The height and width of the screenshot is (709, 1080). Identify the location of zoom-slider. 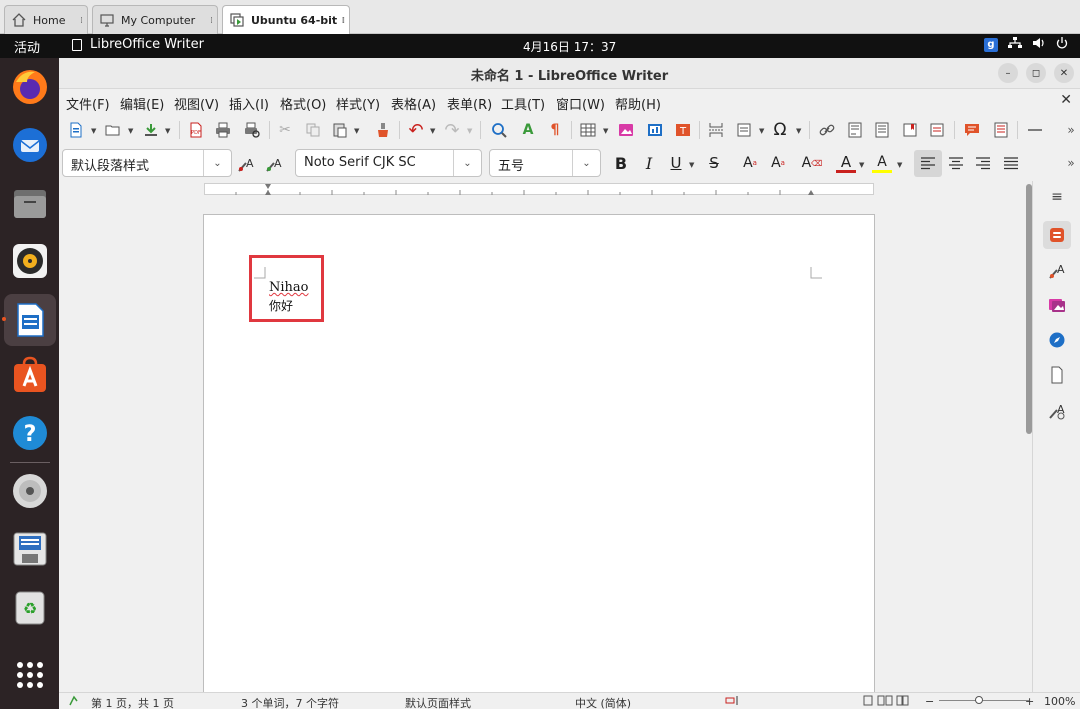
(984, 700).